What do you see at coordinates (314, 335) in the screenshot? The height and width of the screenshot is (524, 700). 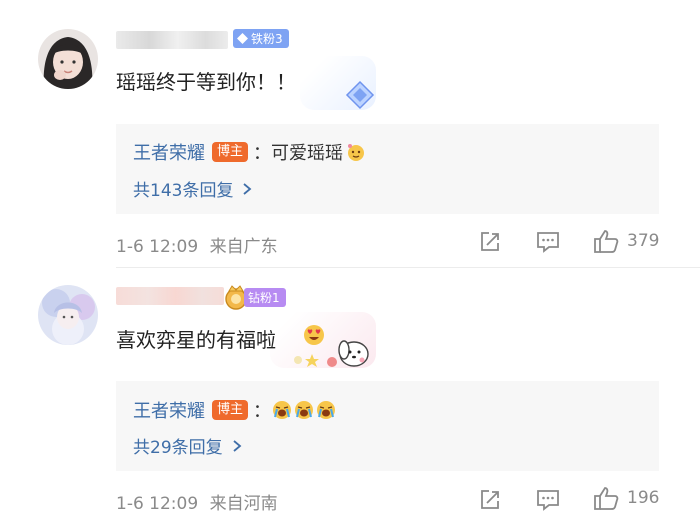 I see `heart-eyes-emoji-icon` at bounding box center [314, 335].